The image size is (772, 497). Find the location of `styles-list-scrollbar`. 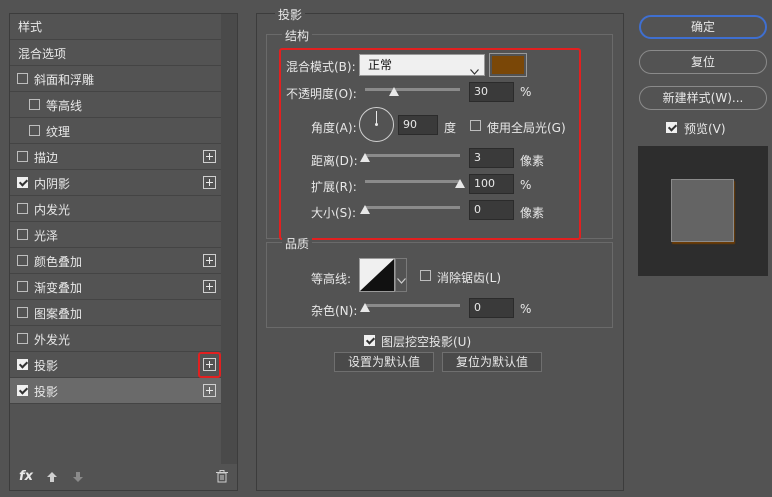

styles-list-scrollbar is located at coordinates (229, 239).